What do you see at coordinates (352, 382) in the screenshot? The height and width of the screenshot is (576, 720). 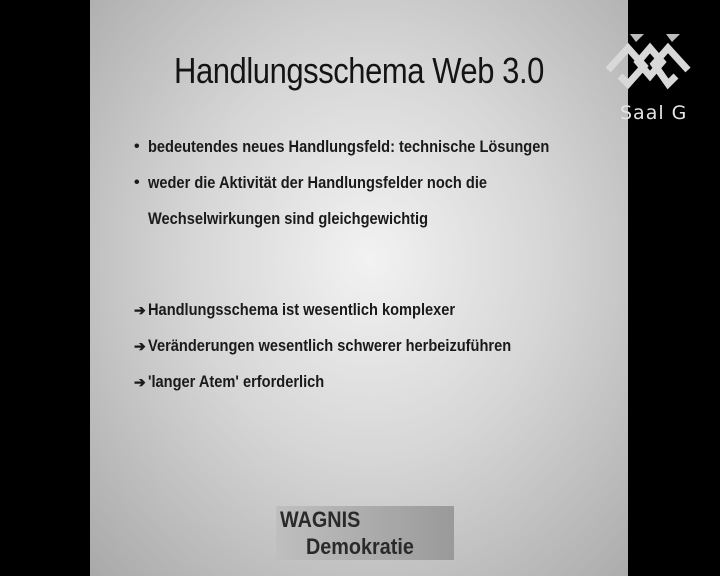 I see `list-item: ➔ 'langer Atem' erforderlich` at bounding box center [352, 382].